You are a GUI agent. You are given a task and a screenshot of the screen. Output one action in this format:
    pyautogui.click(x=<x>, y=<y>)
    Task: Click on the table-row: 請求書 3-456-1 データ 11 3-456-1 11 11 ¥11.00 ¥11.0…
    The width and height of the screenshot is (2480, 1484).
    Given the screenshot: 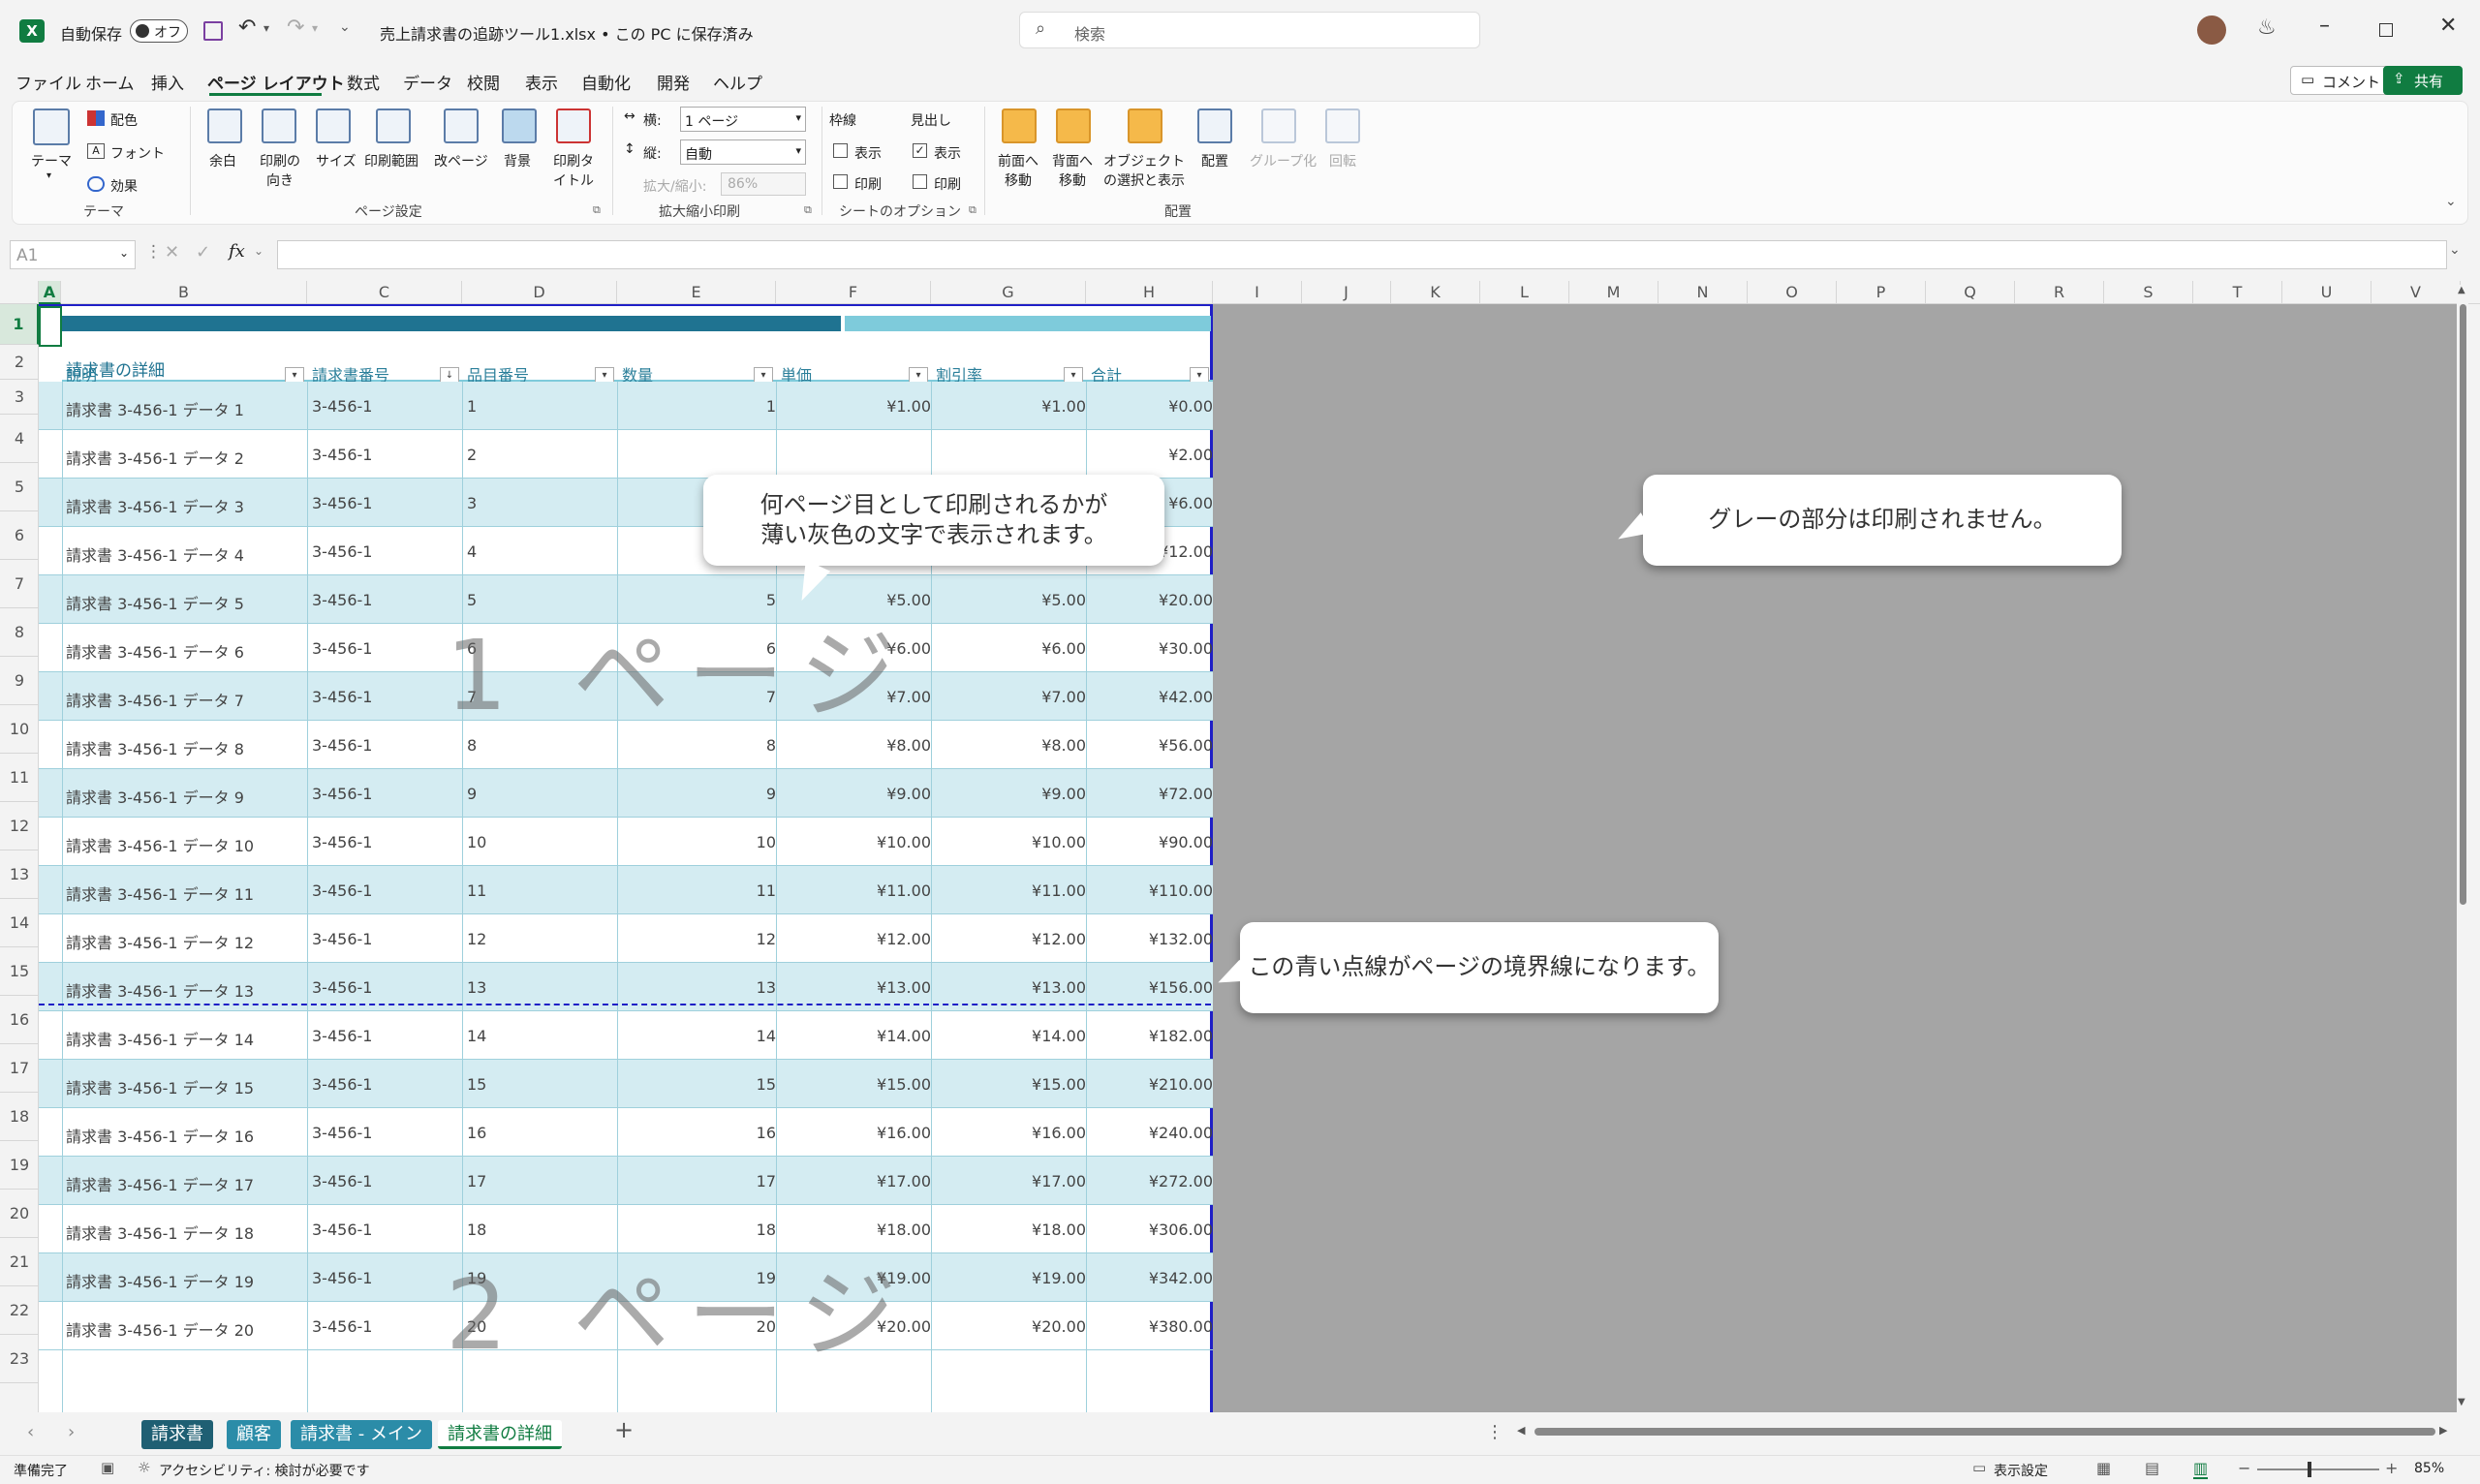 What is the action you would take?
    pyautogui.click(x=626, y=890)
    